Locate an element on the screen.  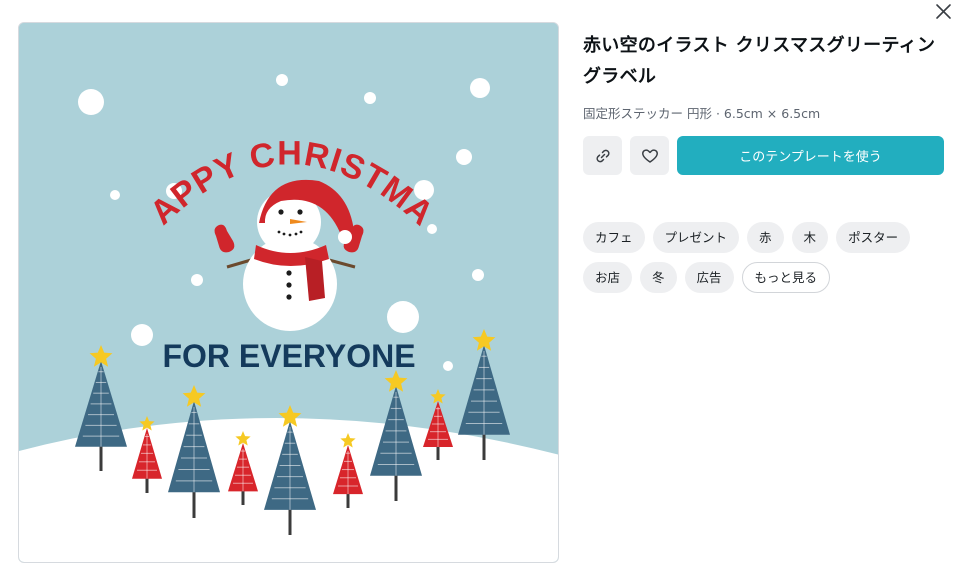
tag-chip: カフェ is located at coordinates (614, 237).